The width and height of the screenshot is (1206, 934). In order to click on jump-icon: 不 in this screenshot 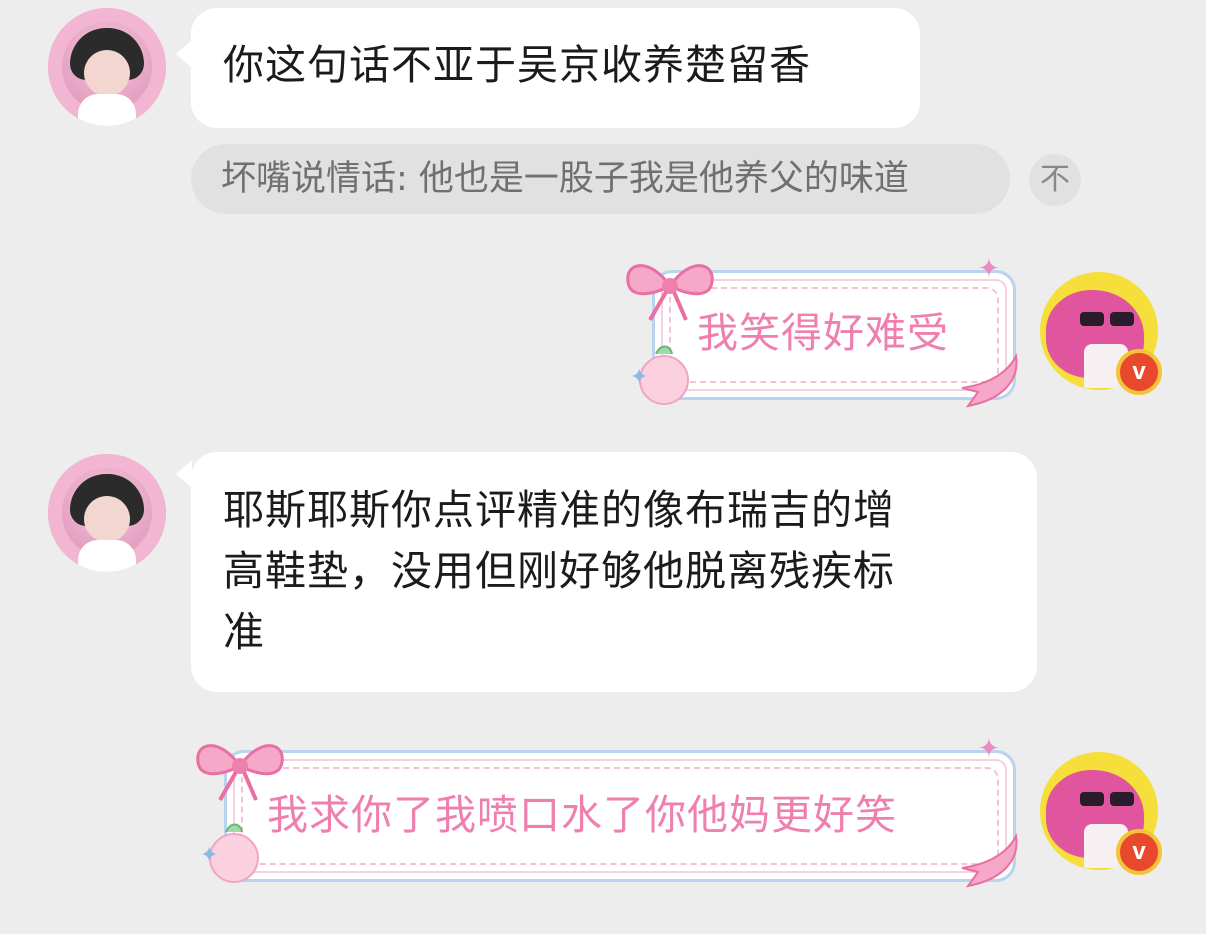, I will do `click(1055, 179)`.